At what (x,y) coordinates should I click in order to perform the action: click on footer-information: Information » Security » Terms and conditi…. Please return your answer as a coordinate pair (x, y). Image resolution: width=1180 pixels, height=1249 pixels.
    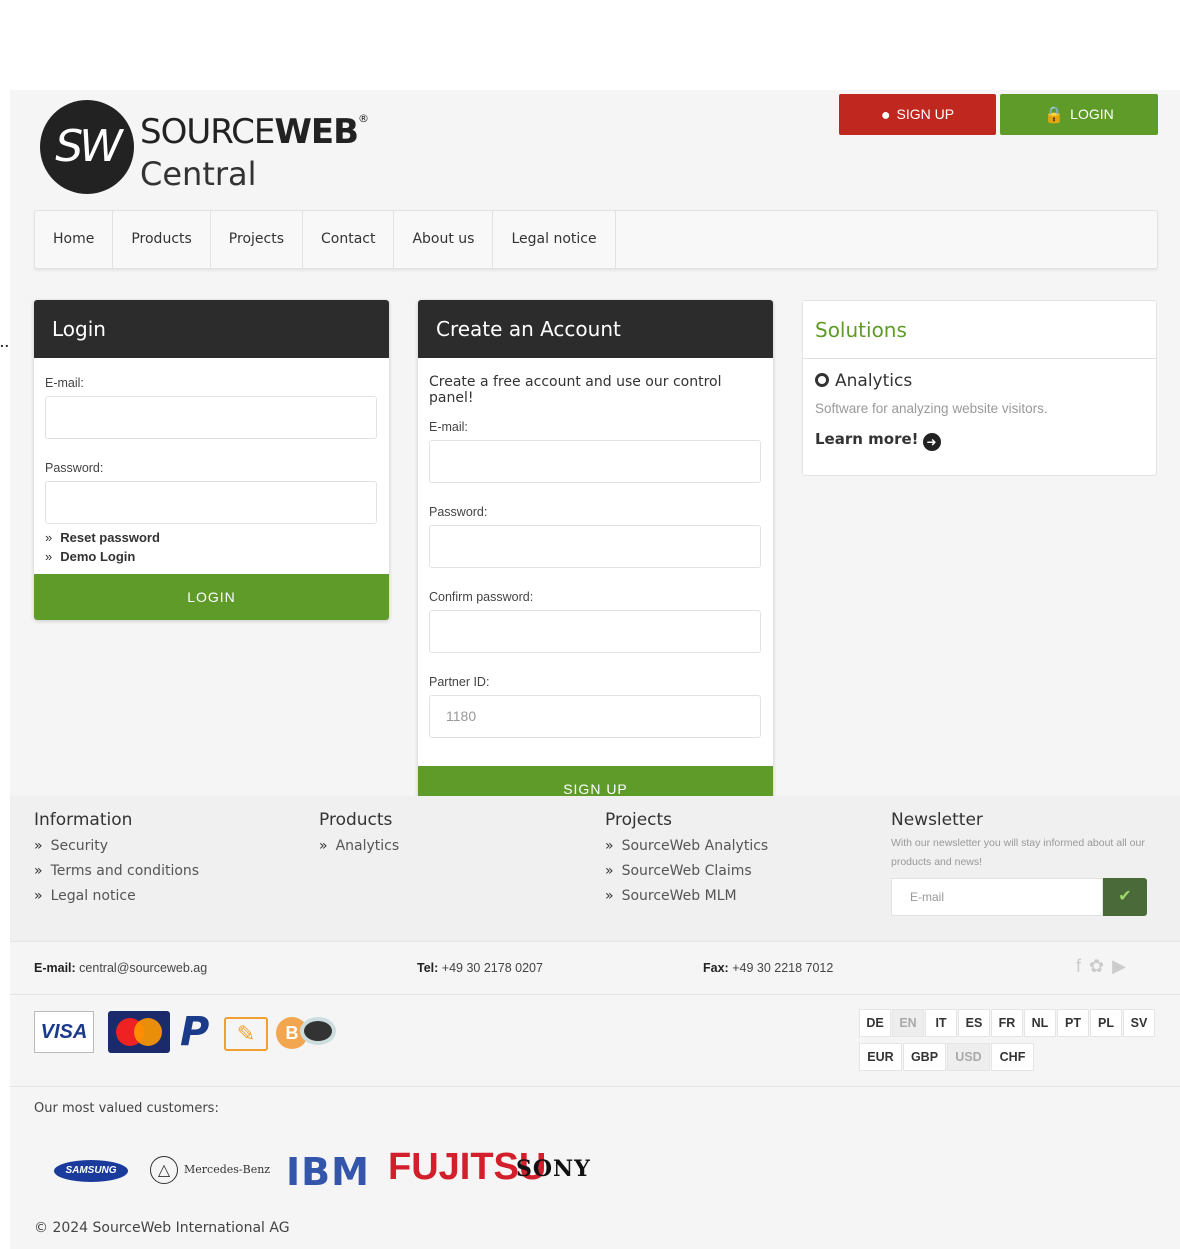
    Looking at the image, I should click on (116, 861).